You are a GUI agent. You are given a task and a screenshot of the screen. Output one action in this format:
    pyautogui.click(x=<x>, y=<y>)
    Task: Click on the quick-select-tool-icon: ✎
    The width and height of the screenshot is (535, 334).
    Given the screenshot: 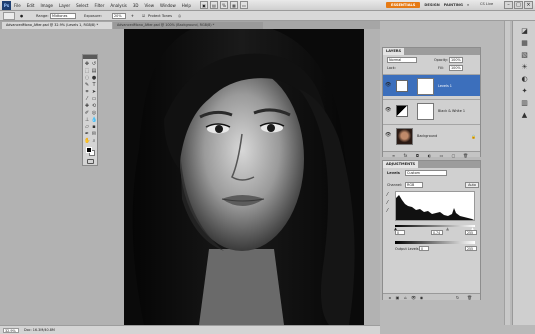 What is the action you would take?
    pyautogui.click(x=87, y=85)
    